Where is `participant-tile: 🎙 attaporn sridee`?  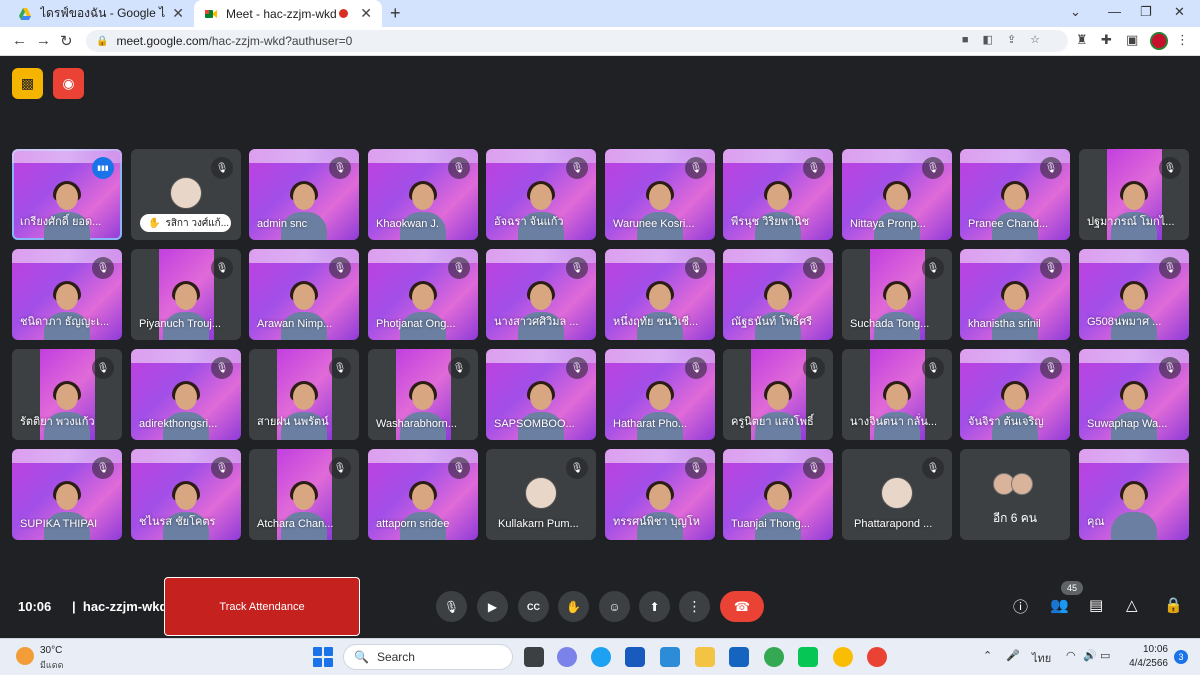
participant-tile: 🎙 attaporn sridee is located at coordinates (423, 494).